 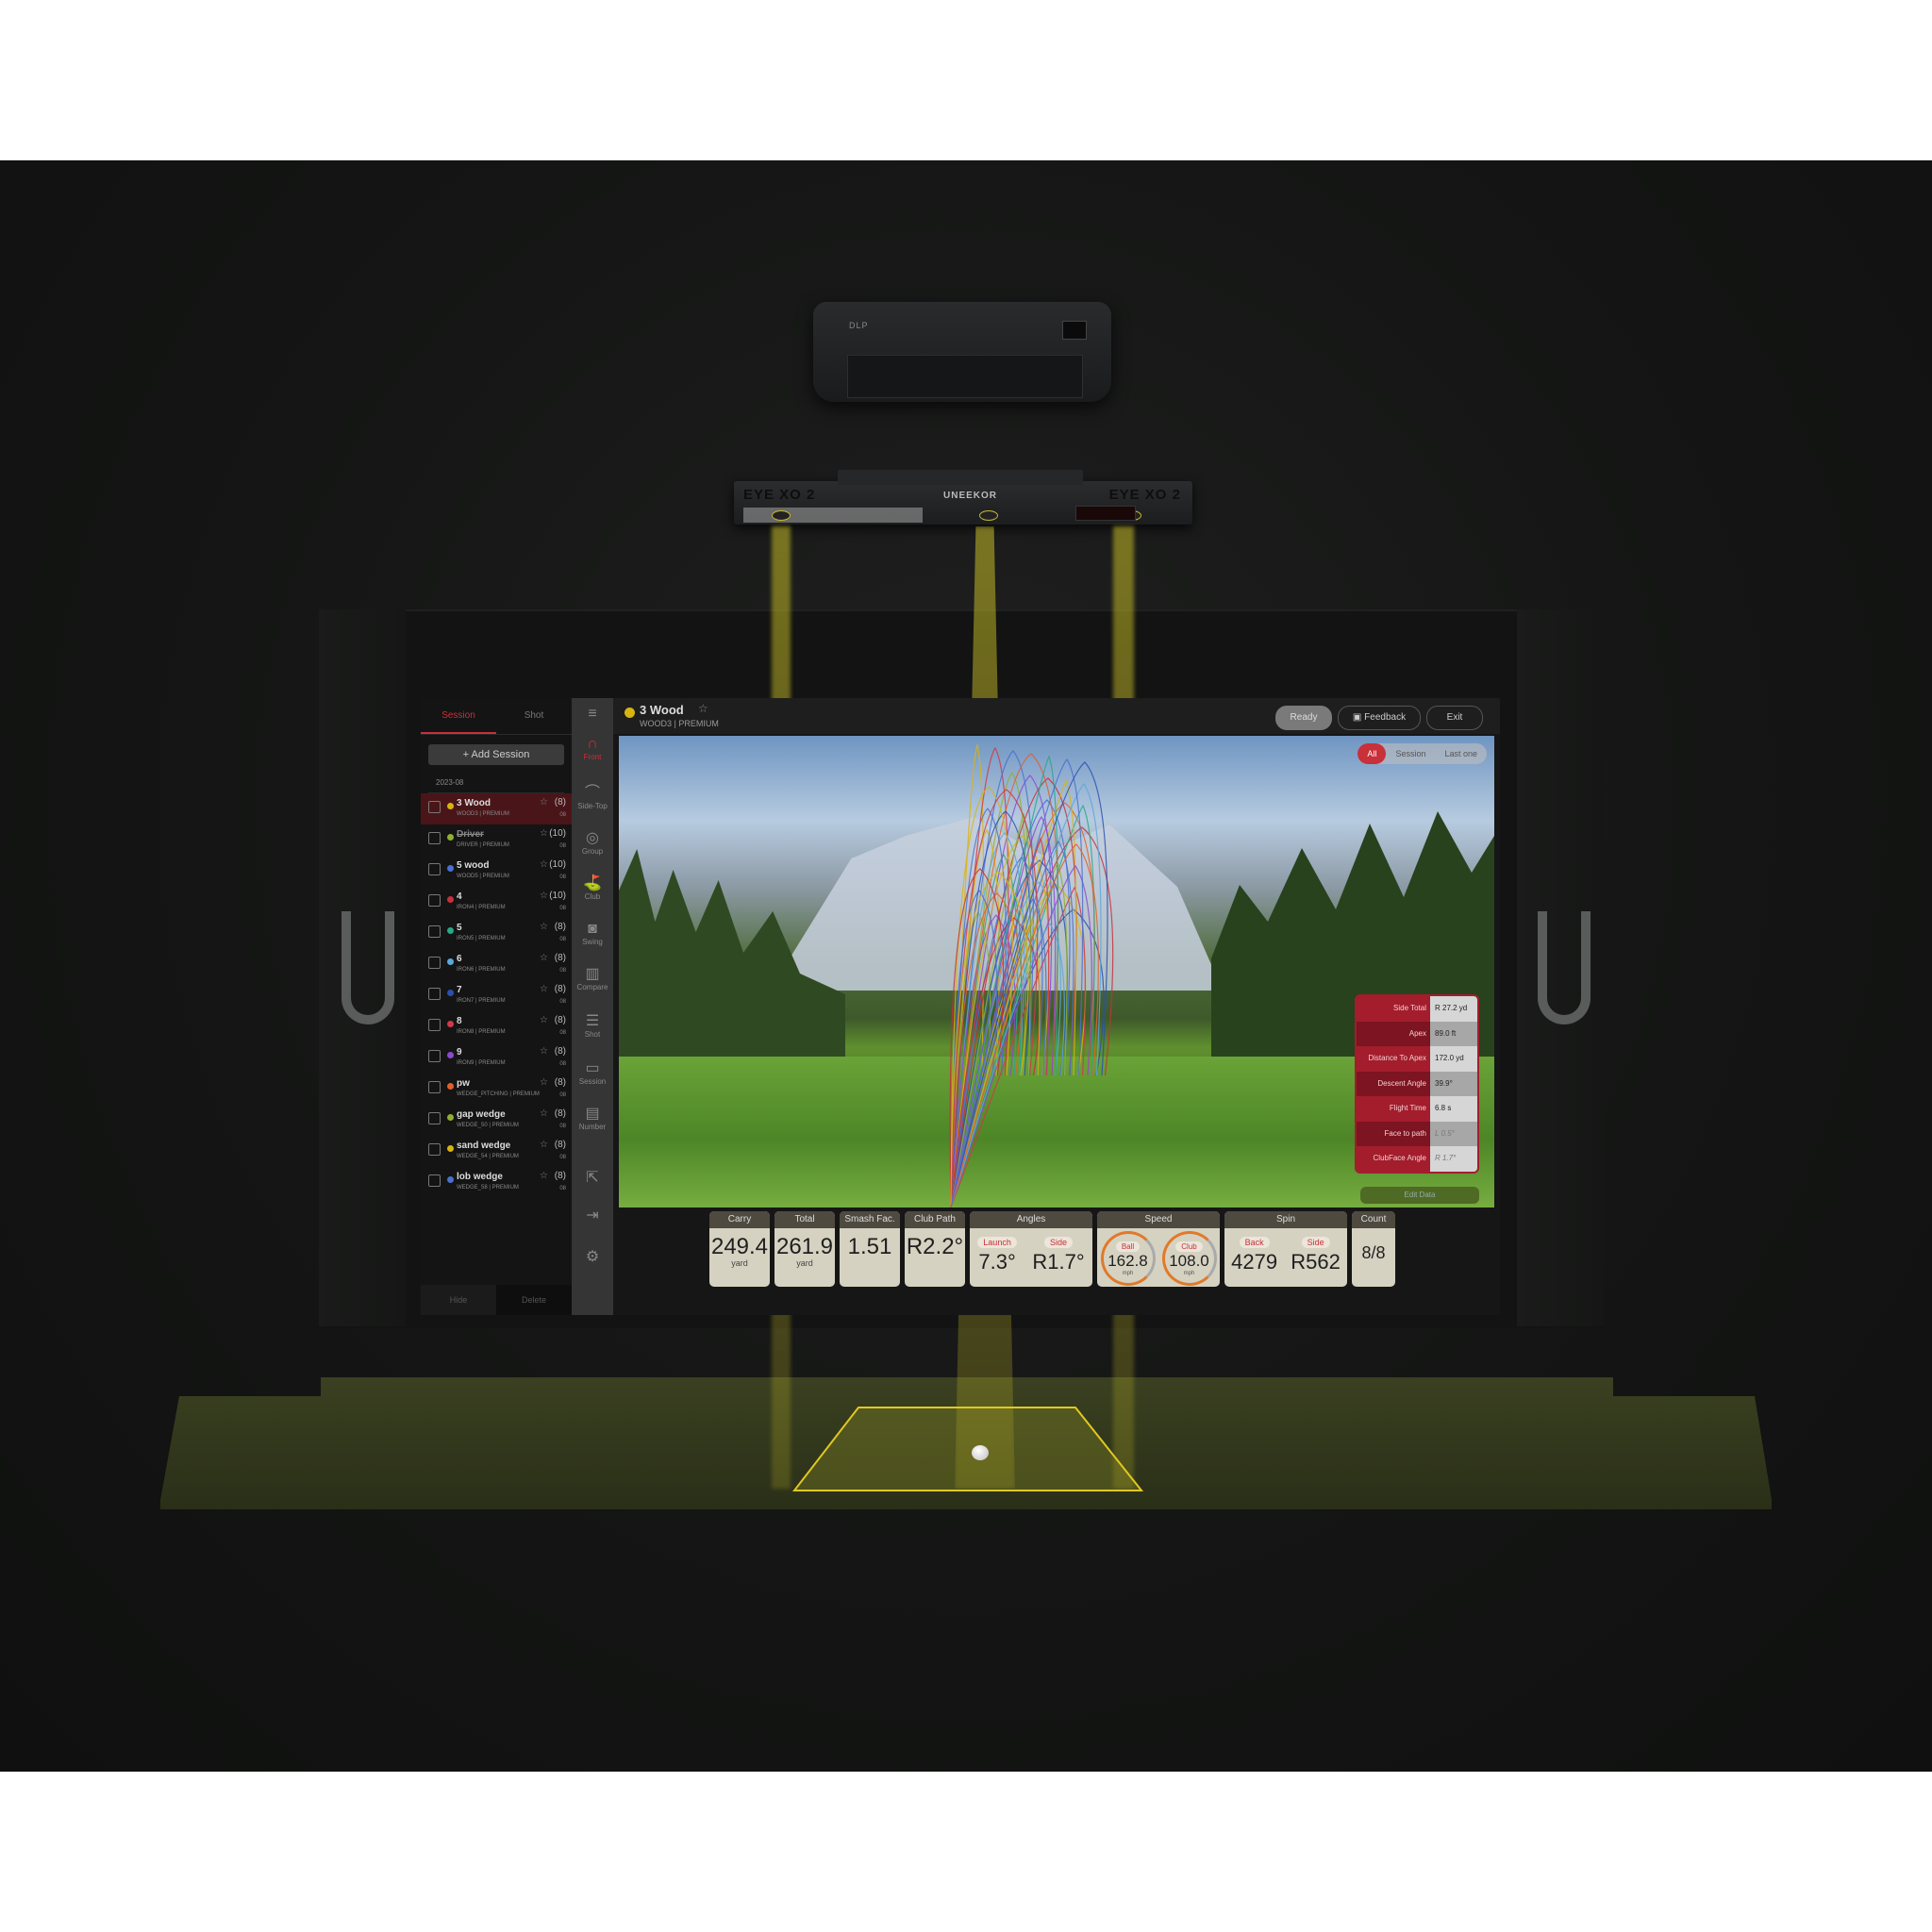 I want to click on rail-item-export: ⇱, so click(x=593, y=1179).